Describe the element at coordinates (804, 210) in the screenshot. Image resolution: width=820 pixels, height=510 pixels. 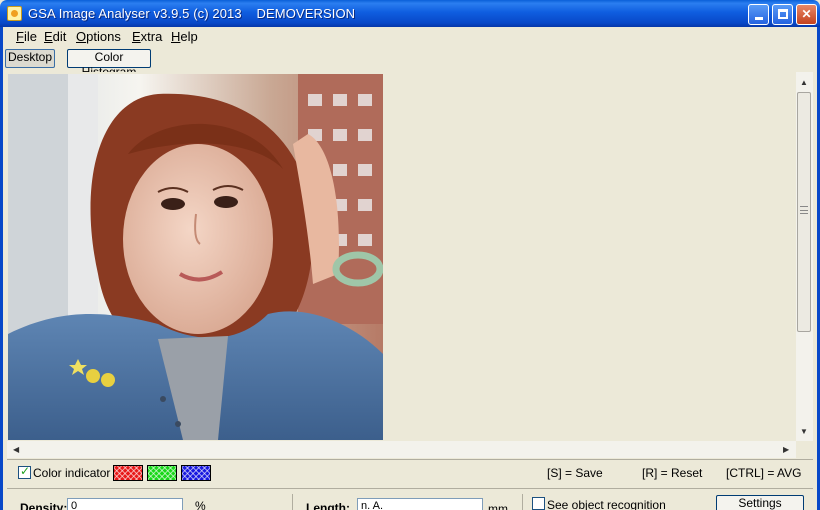
I see `scroll-grip-icon` at that location.